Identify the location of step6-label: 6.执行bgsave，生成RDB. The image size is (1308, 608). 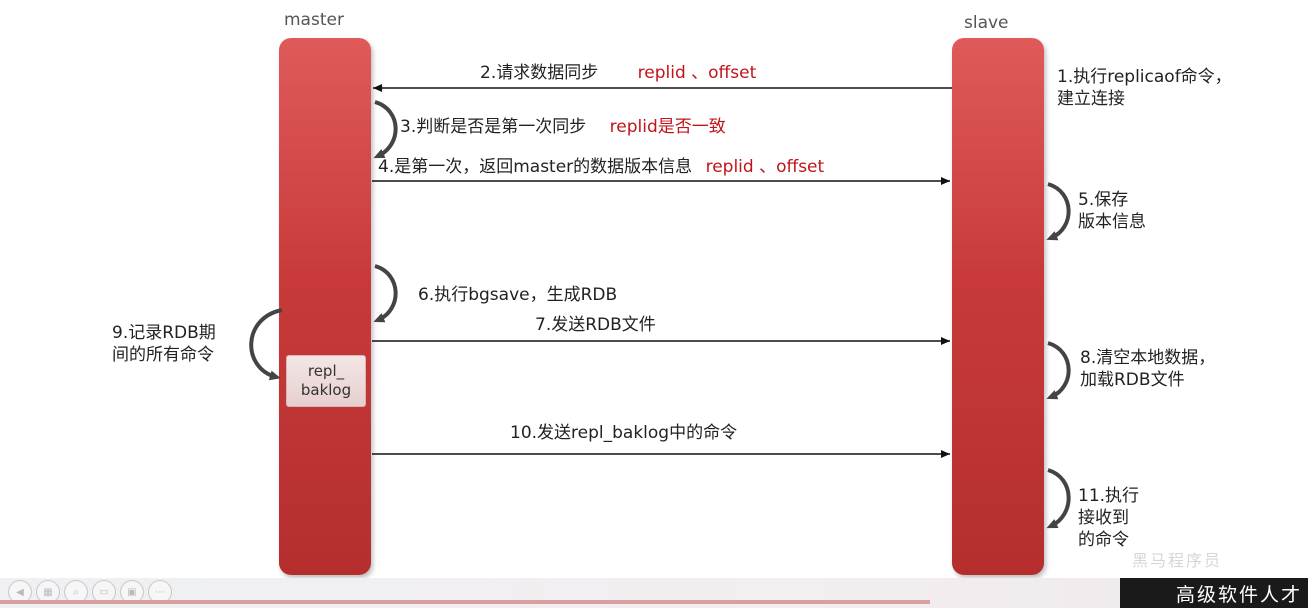
(518, 295).